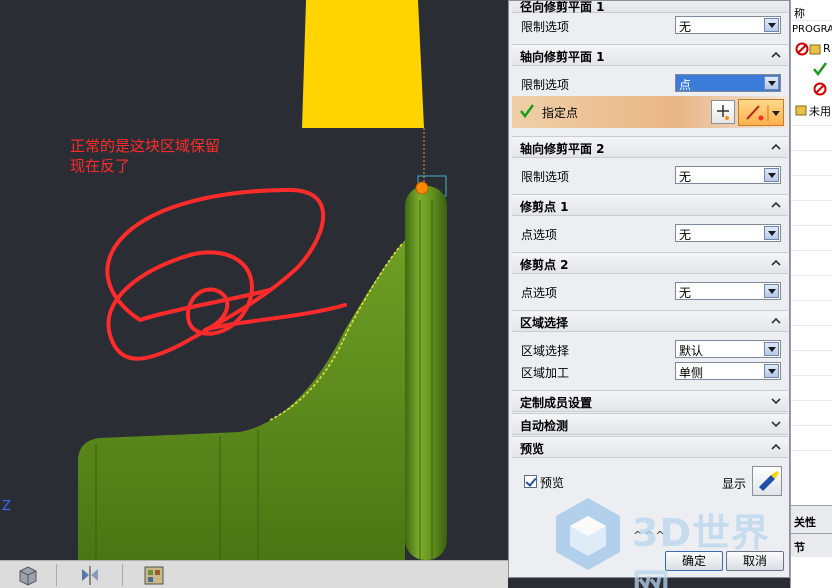 This screenshot has width=832, height=588. I want to click on show-preview-button, so click(767, 481).